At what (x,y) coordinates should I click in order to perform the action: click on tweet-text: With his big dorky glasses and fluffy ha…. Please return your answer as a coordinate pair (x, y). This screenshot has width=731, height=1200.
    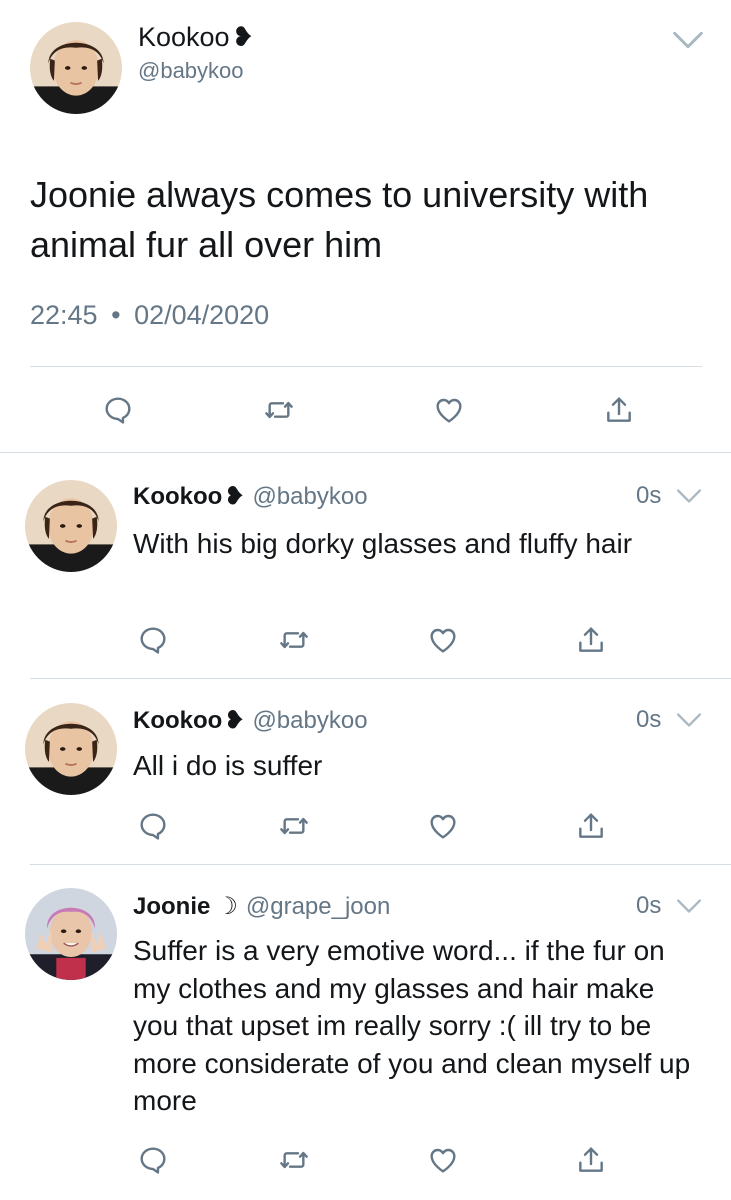
    Looking at the image, I should click on (383, 543).